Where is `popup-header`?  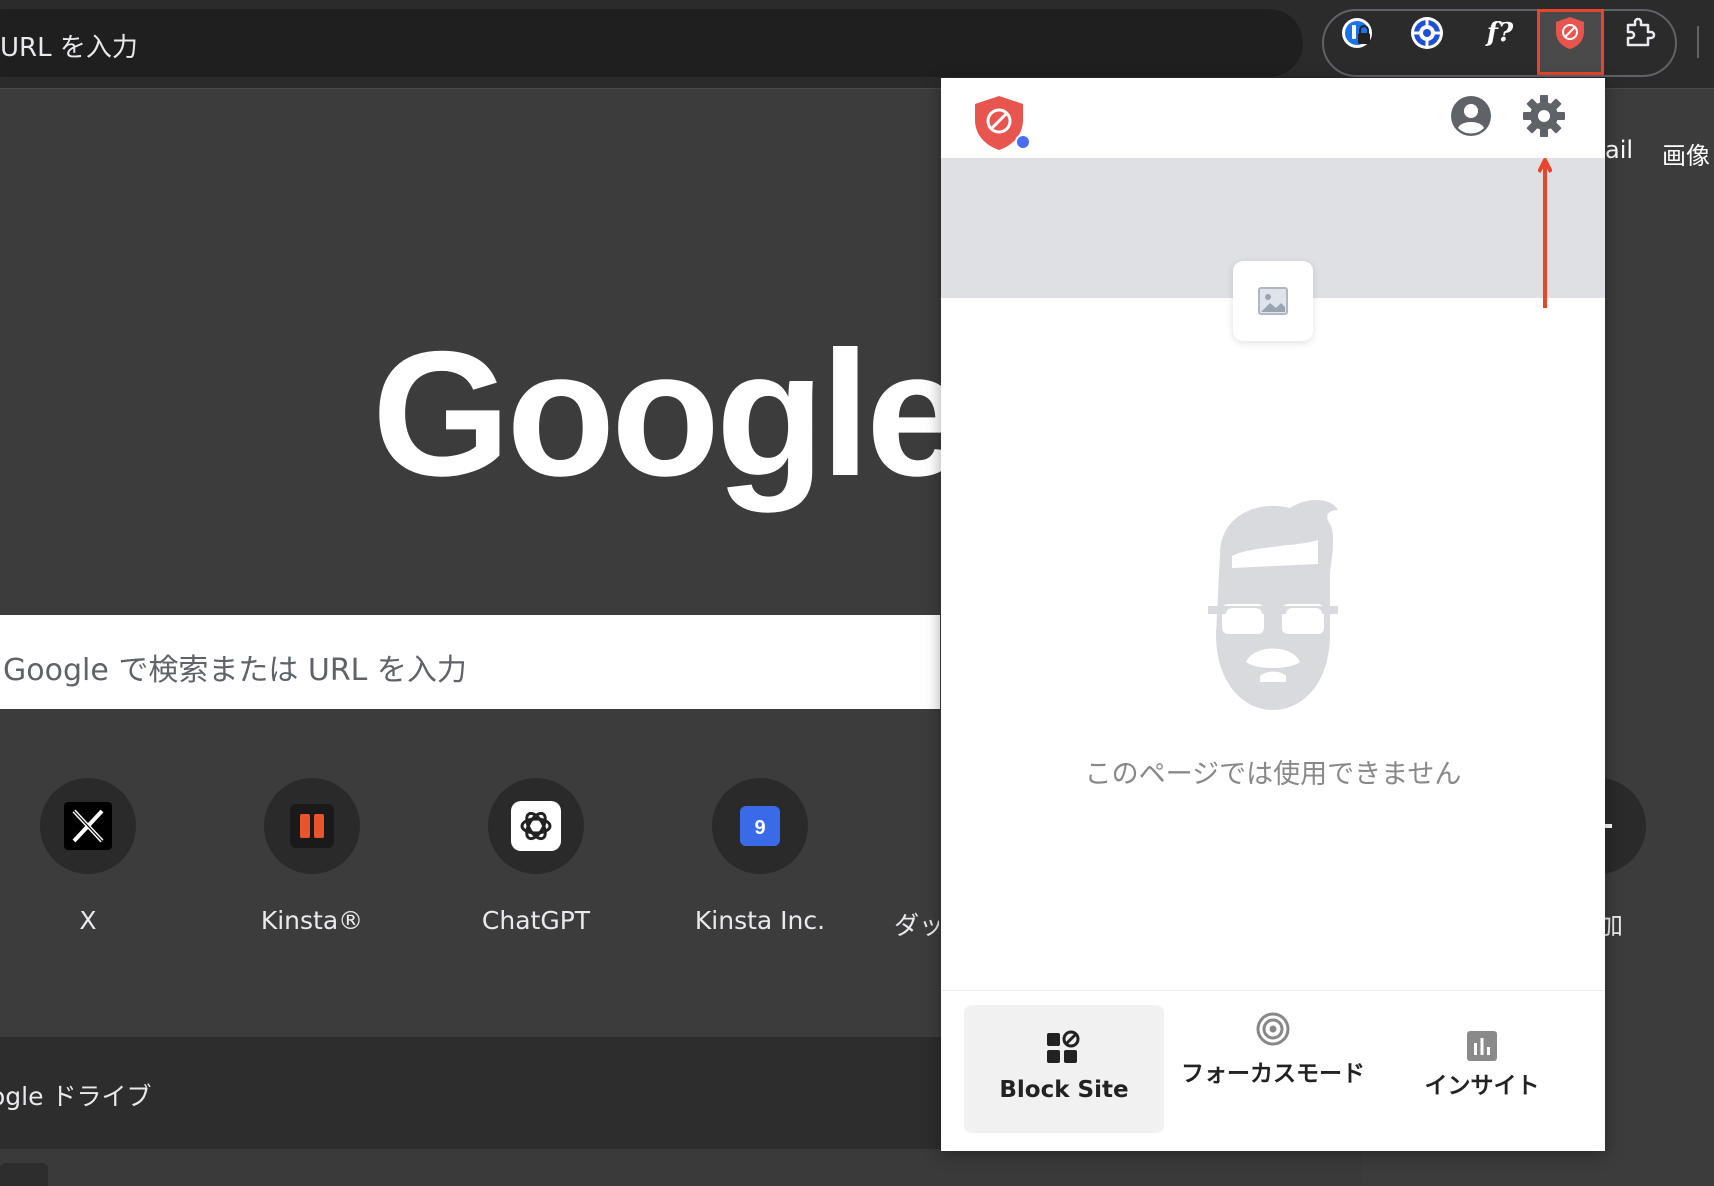 popup-header is located at coordinates (1273, 118).